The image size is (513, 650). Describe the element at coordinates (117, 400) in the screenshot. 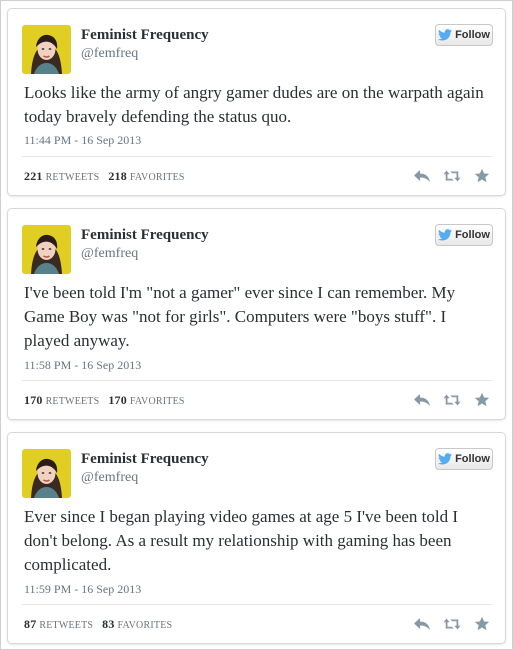

I see `favorite-count: 170` at that location.